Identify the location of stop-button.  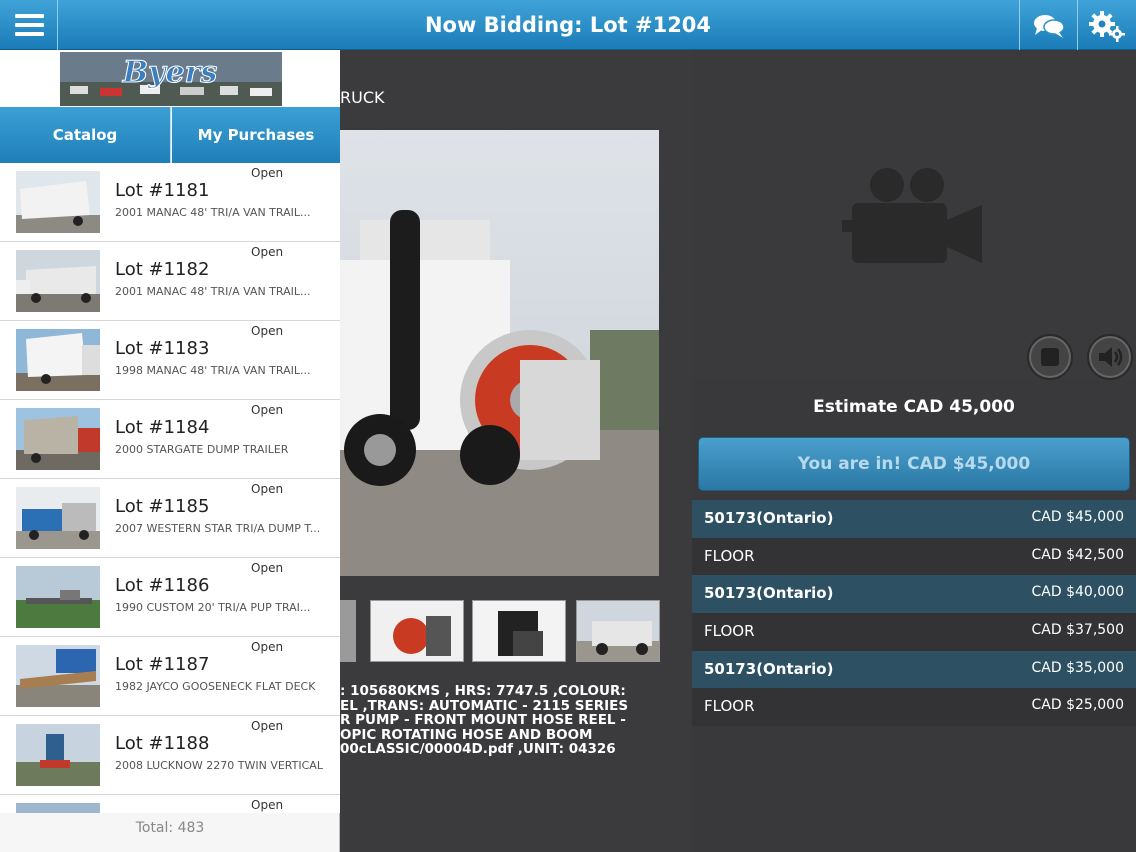
(1050, 357).